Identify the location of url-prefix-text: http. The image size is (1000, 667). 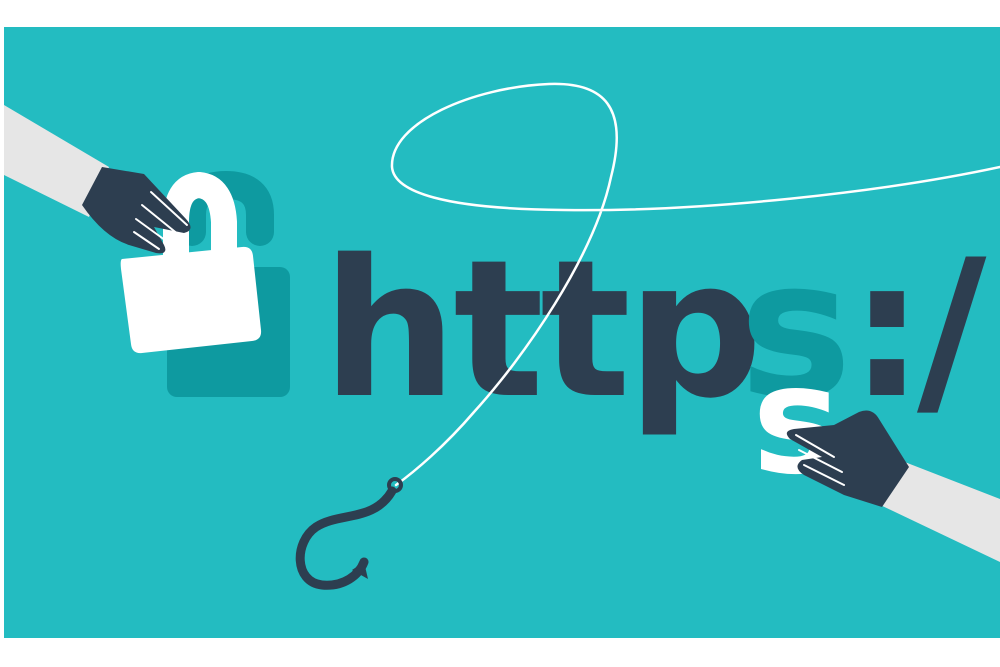
(540, 329).